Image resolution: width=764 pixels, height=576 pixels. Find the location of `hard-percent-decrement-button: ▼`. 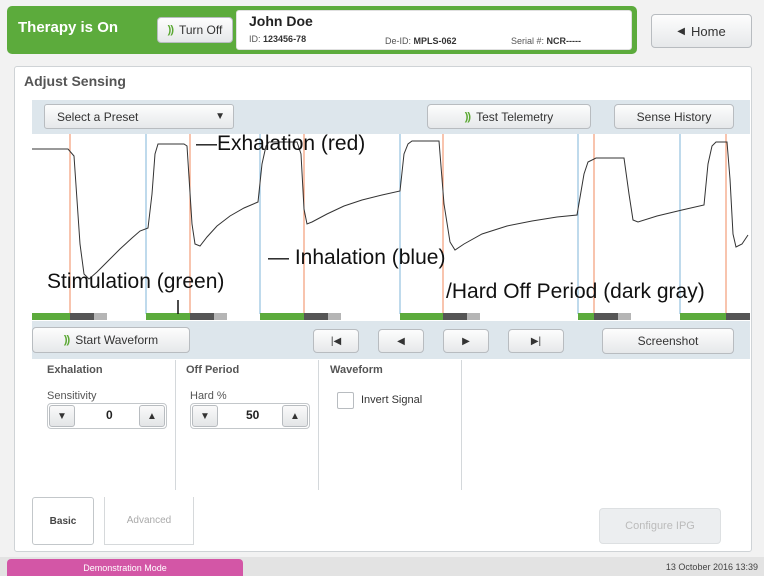

hard-percent-decrement-button: ▼ is located at coordinates (205, 416).